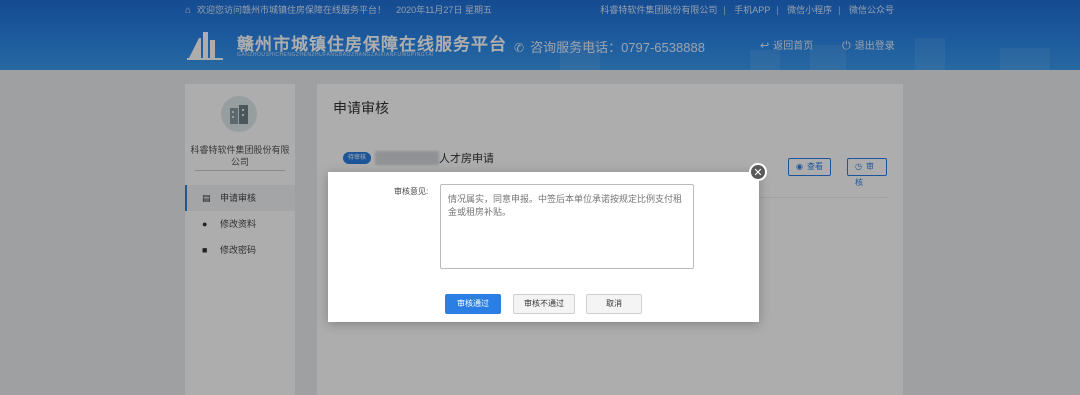  What do you see at coordinates (567, 226) in the screenshot?
I see `opinion-textarea` at bounding box center [567, 226].